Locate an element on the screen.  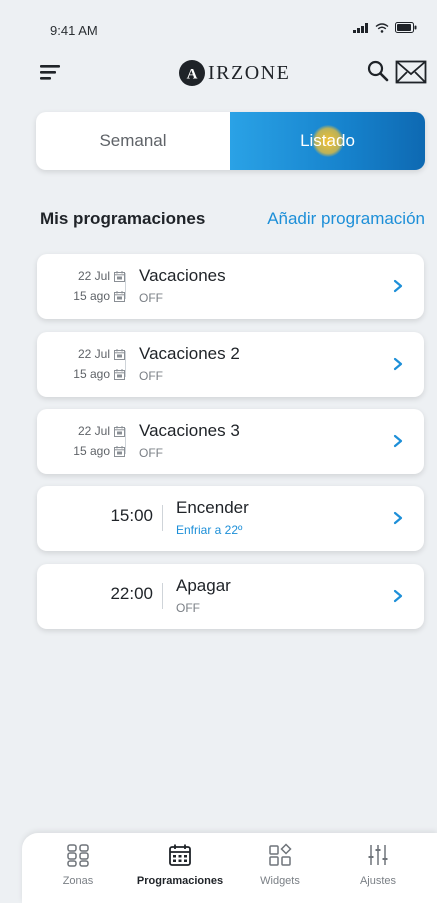
sliders-icon is located at coordinates (378, 855).